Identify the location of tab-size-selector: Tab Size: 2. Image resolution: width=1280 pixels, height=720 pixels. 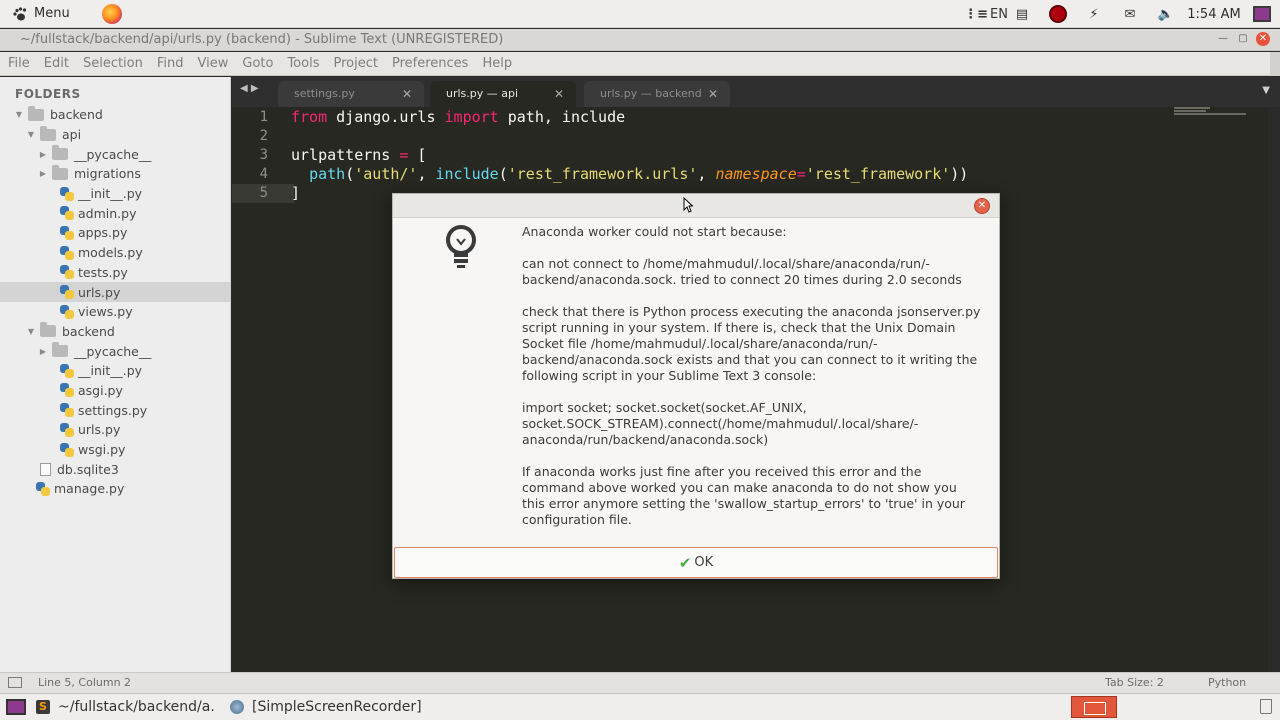
(1134, 682).